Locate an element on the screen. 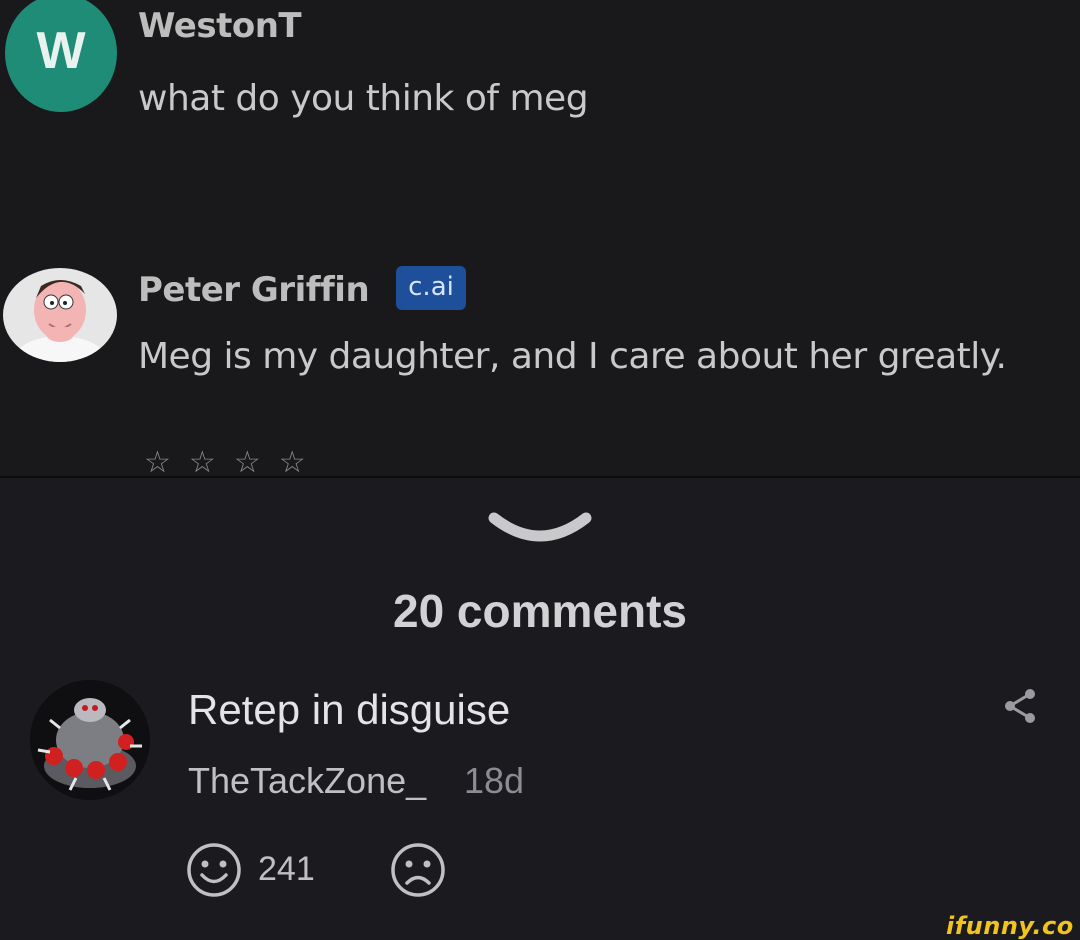  comment-age: 18d is located at coordinates (494, 780).